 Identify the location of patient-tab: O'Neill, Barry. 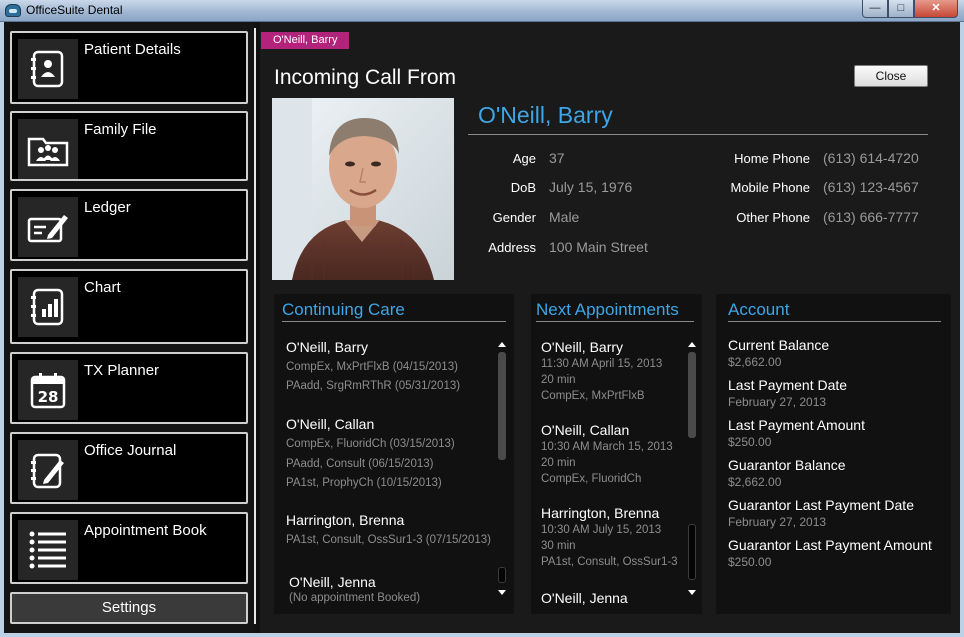
(305, 40).